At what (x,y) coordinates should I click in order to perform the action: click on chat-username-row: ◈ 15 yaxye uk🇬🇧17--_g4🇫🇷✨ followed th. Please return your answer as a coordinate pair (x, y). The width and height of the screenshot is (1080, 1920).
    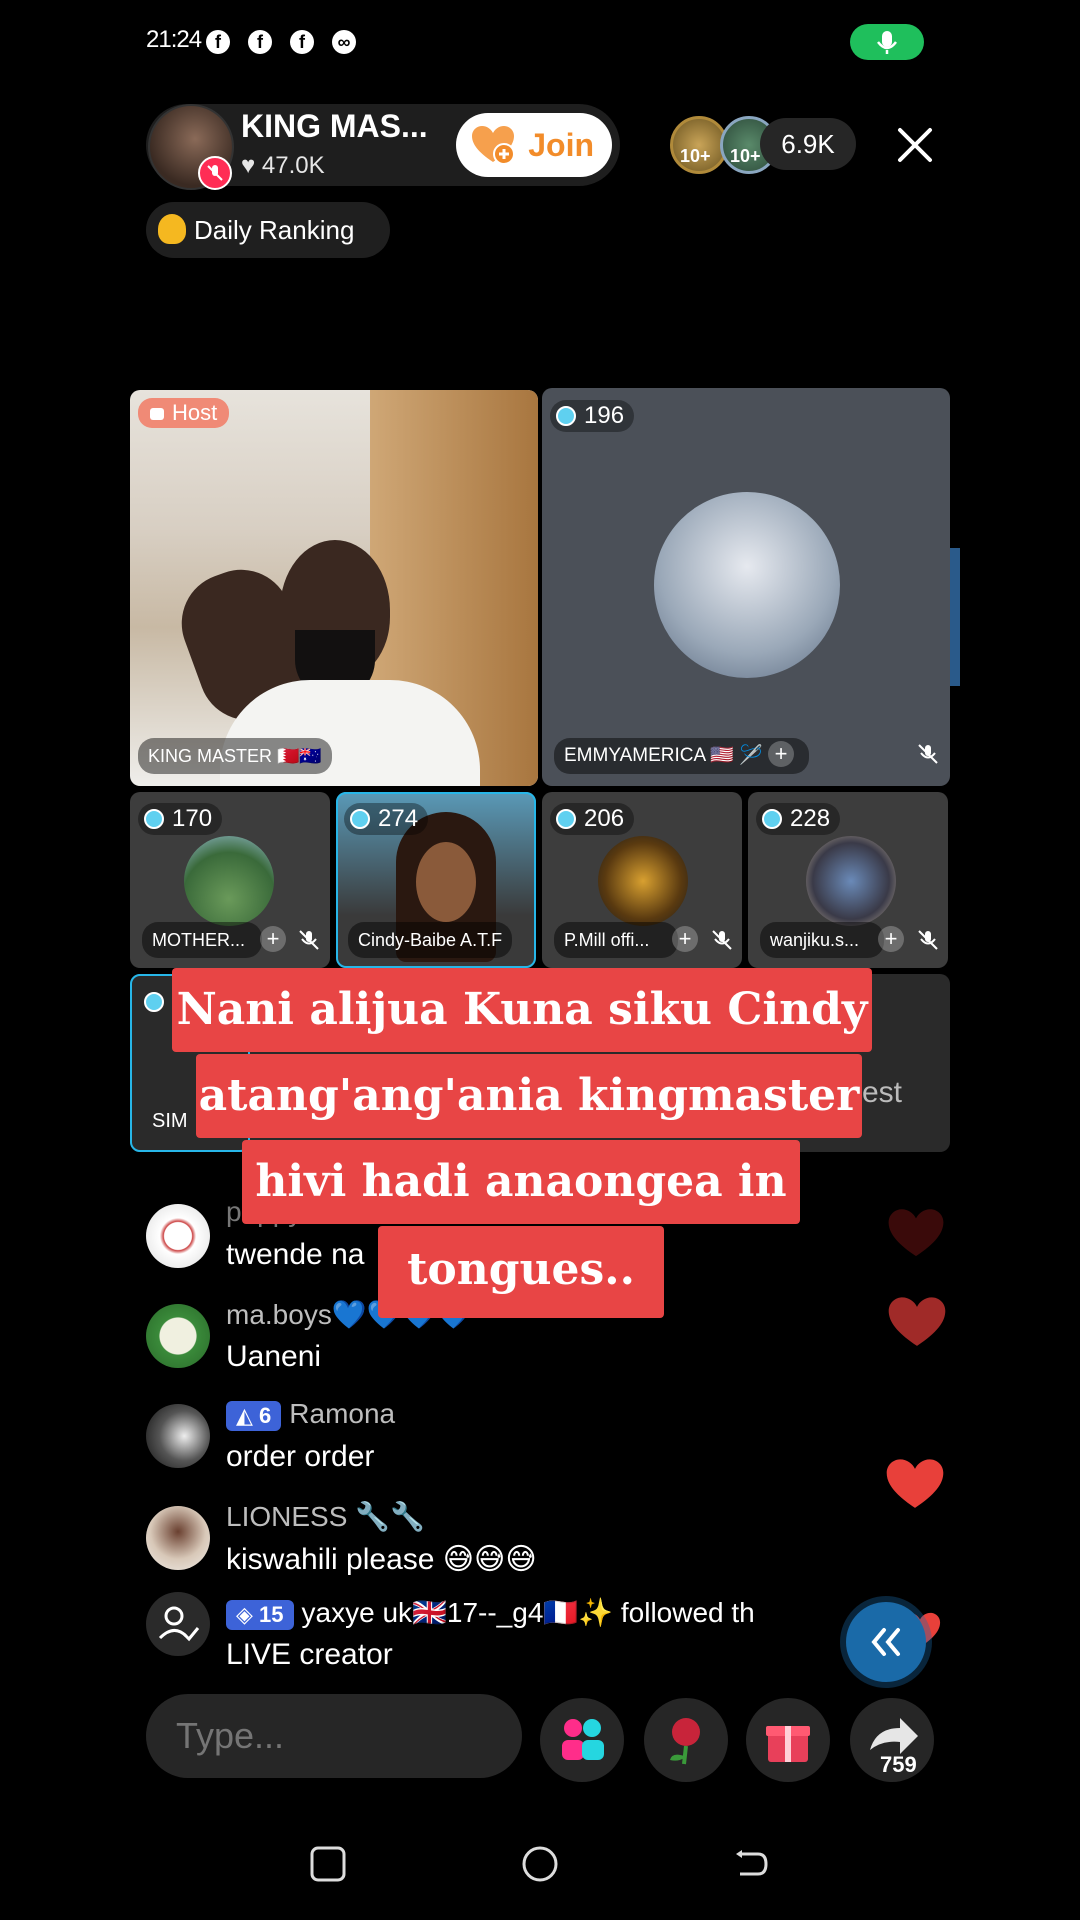
    Looking at the image, I should click on (490, 1613).